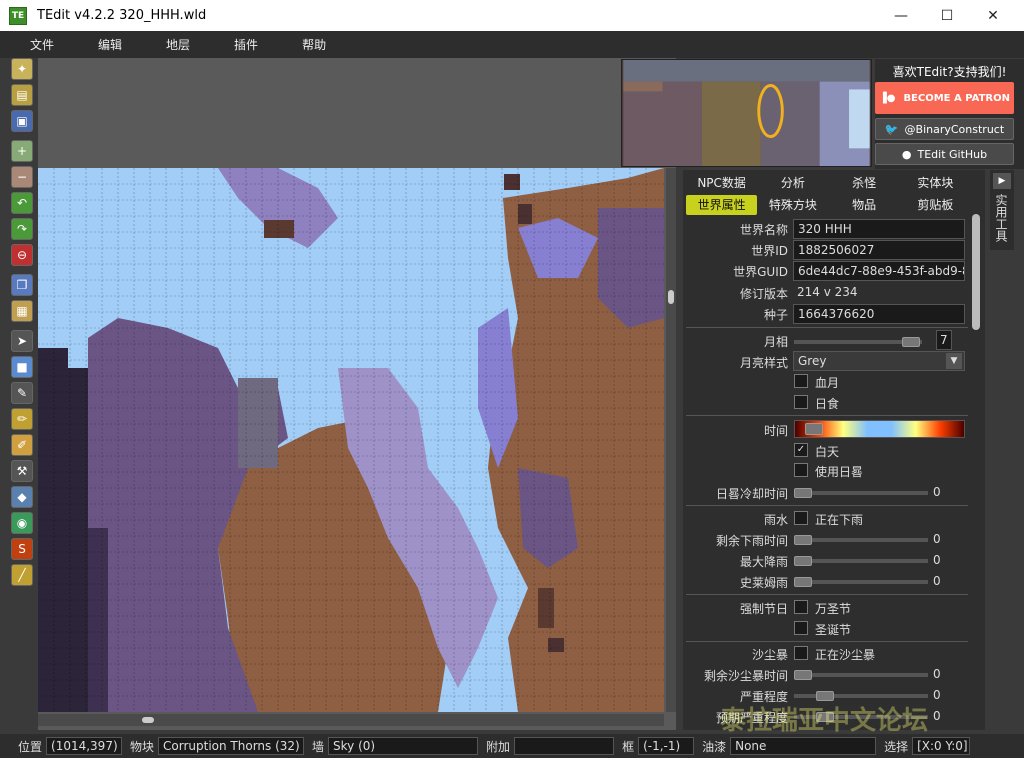 This screenshot has height=768, width=1024. Describe the element at coordinates (246, 44) in the screenshot. I see `menu-plugins: 插件` at that location.